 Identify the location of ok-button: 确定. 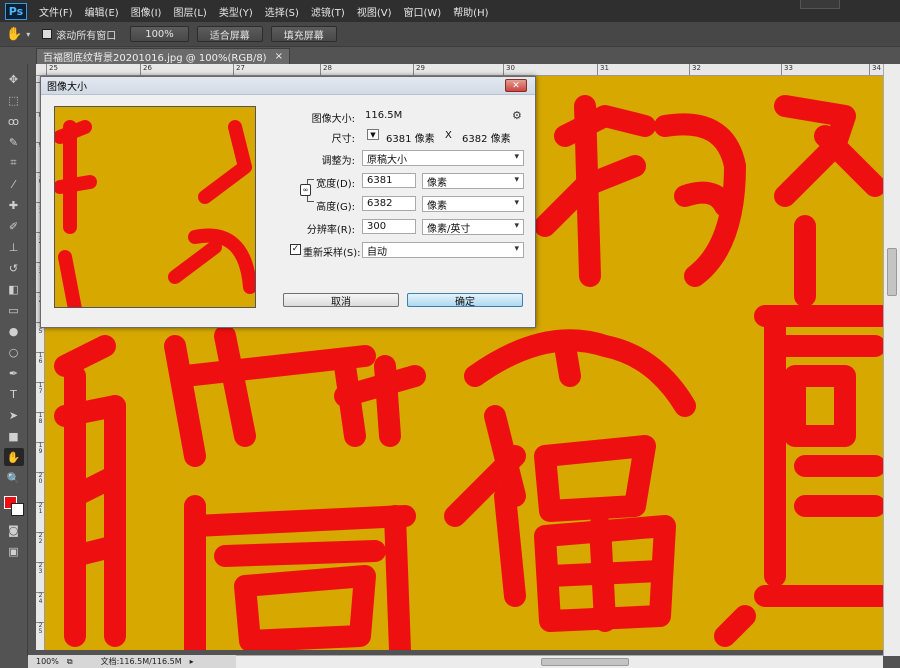
(465, 300).